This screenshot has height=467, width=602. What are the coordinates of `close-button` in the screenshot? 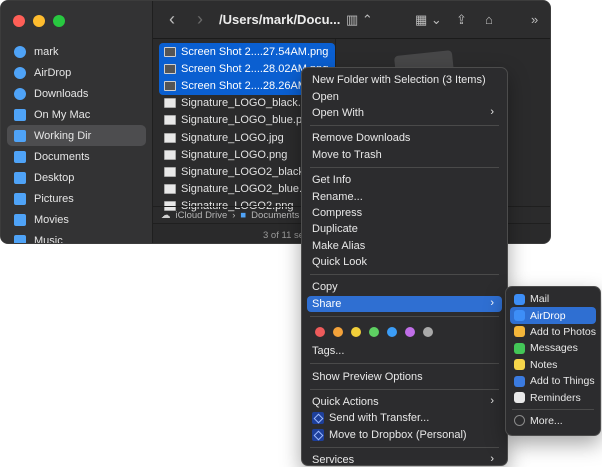 It's located at (19, 21).